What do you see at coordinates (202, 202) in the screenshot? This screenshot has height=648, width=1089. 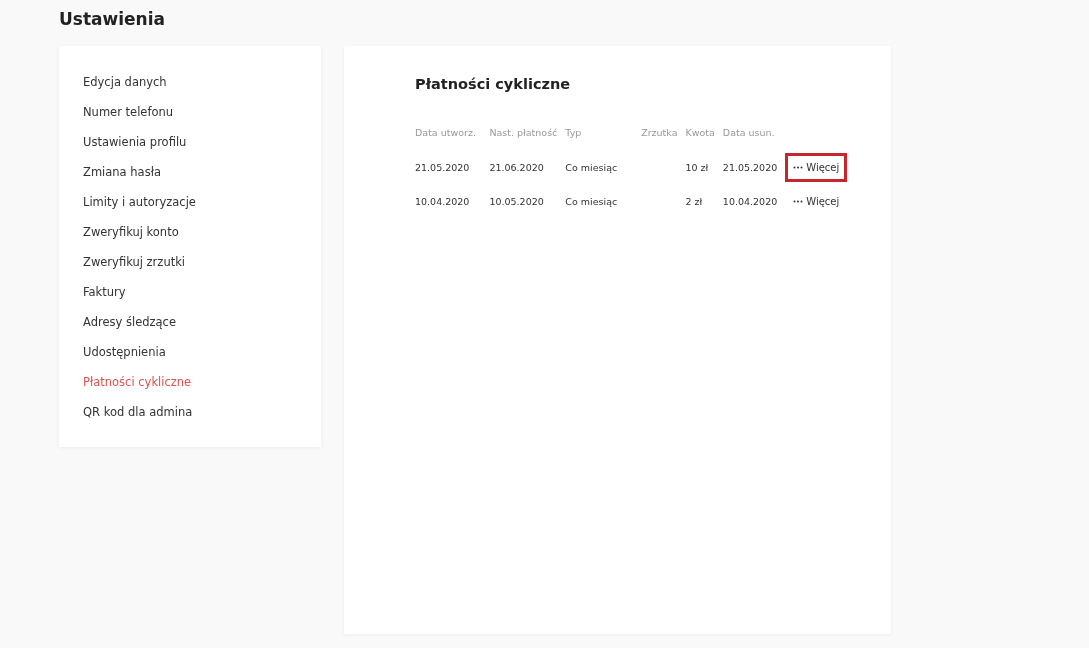 I see `menu-item: Limity i autoryzacje` at bounding box center [202, 202].